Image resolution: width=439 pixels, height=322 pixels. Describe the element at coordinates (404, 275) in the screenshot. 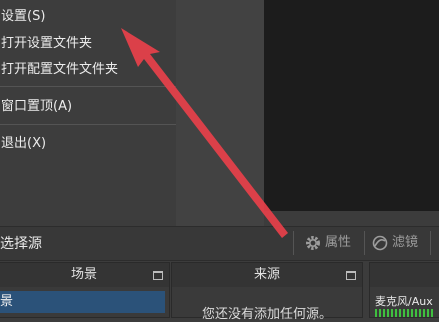

I see `mixer-dock-header` at that location.